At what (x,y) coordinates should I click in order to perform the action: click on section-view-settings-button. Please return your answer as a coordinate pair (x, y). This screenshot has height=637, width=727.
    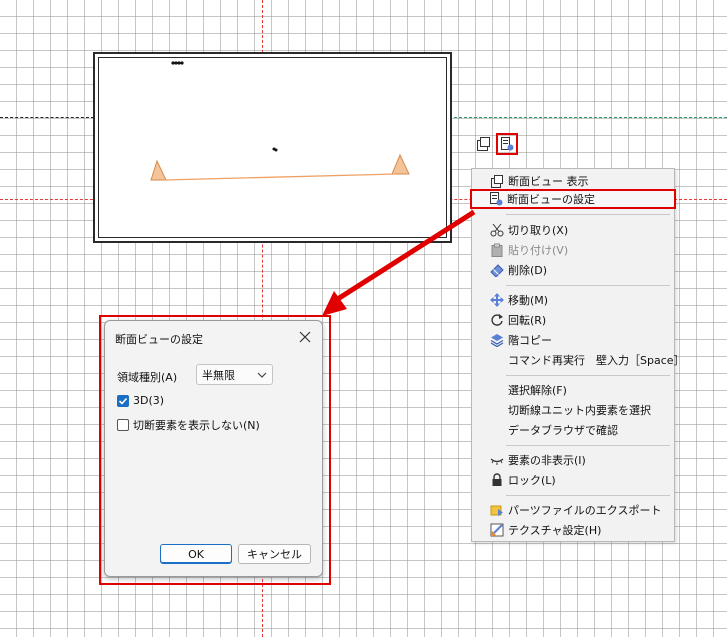
    Looking at the image, I should click on (507, 144).